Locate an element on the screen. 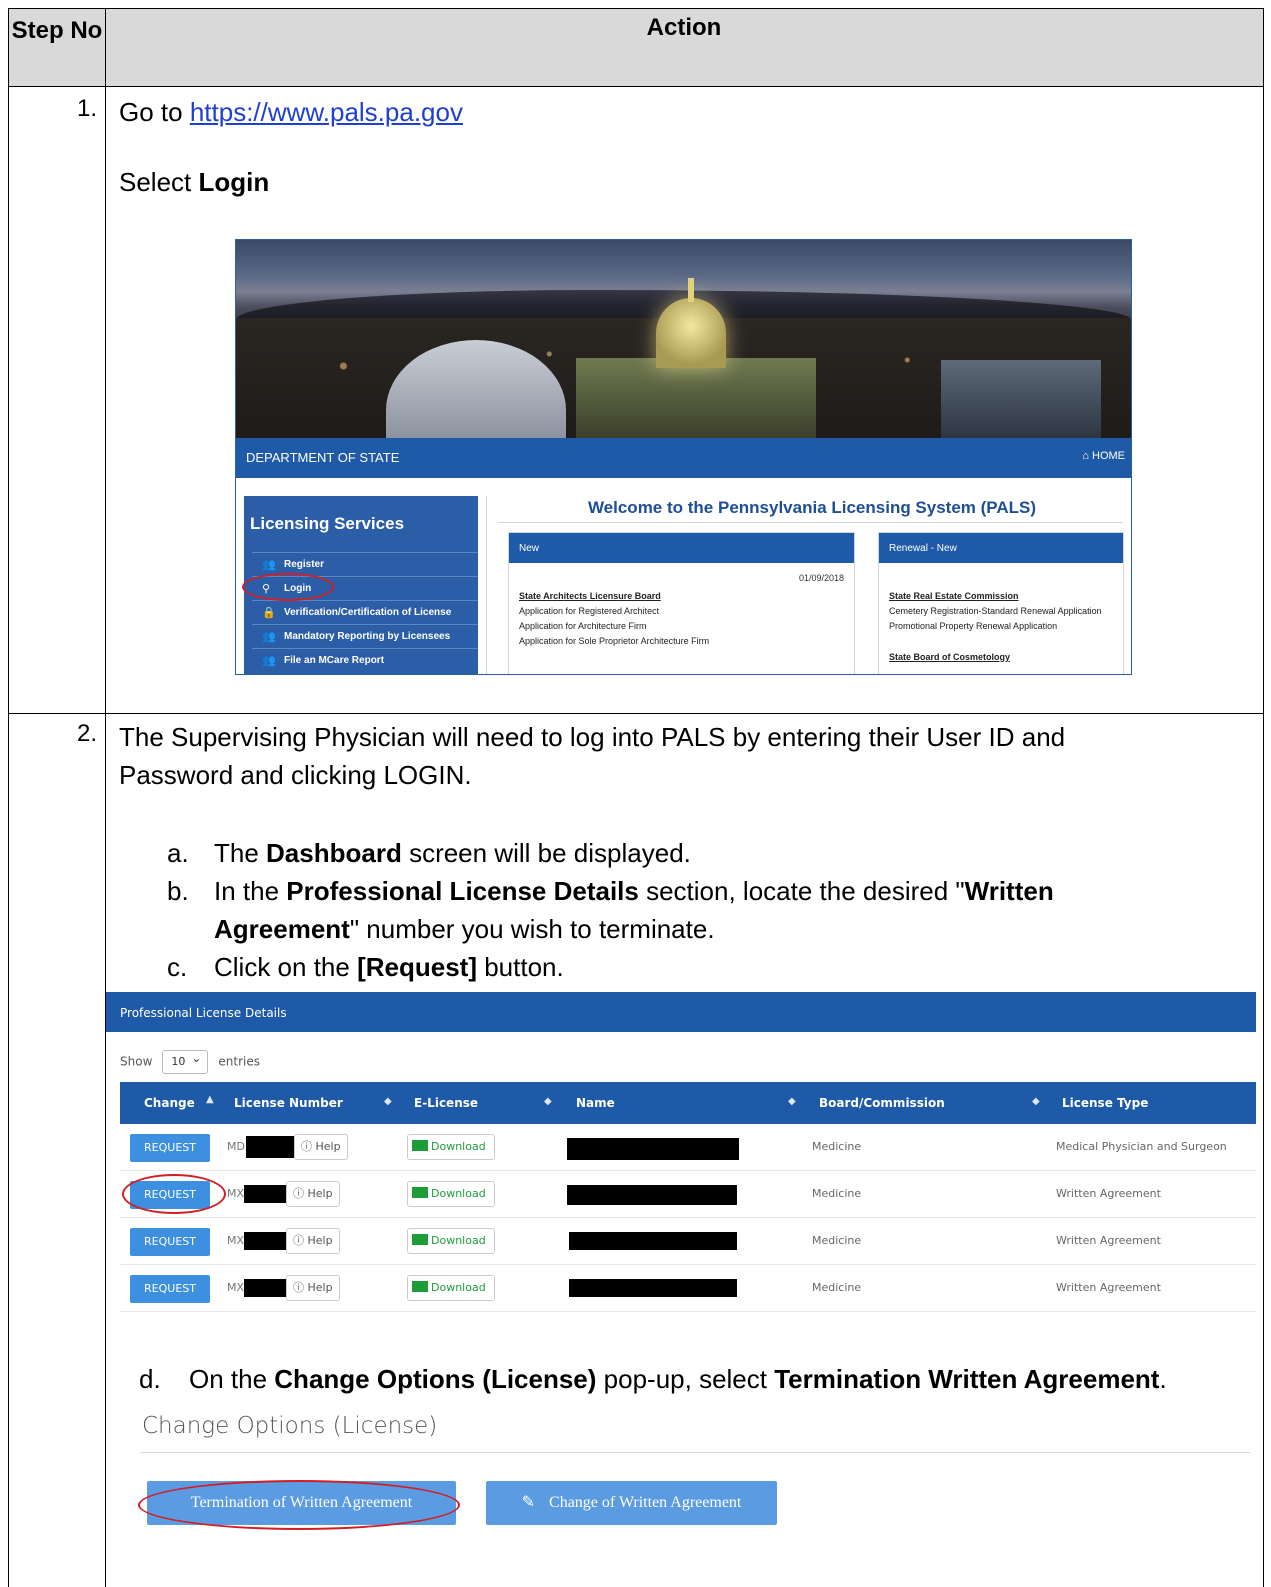 The width and height of the screenshot is (1271, 1587). column-divider is located at coordinates (105, 400).